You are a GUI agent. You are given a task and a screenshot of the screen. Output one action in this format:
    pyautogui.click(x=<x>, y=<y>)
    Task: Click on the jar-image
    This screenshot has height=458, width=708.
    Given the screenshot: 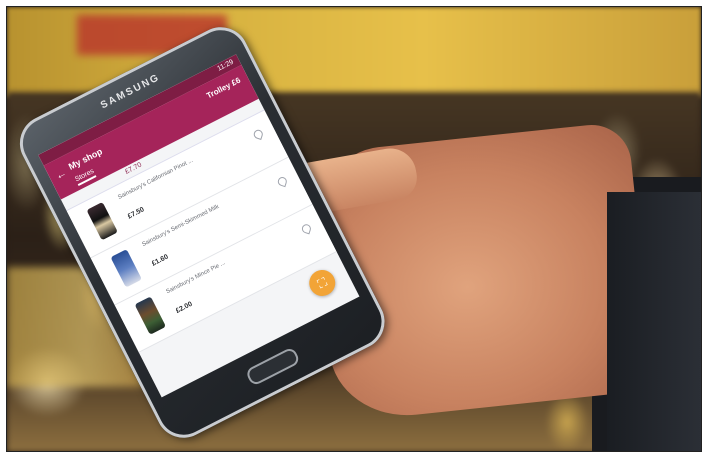 What is the action you would take?
    pyautogui.click(x=150, y=315)
    